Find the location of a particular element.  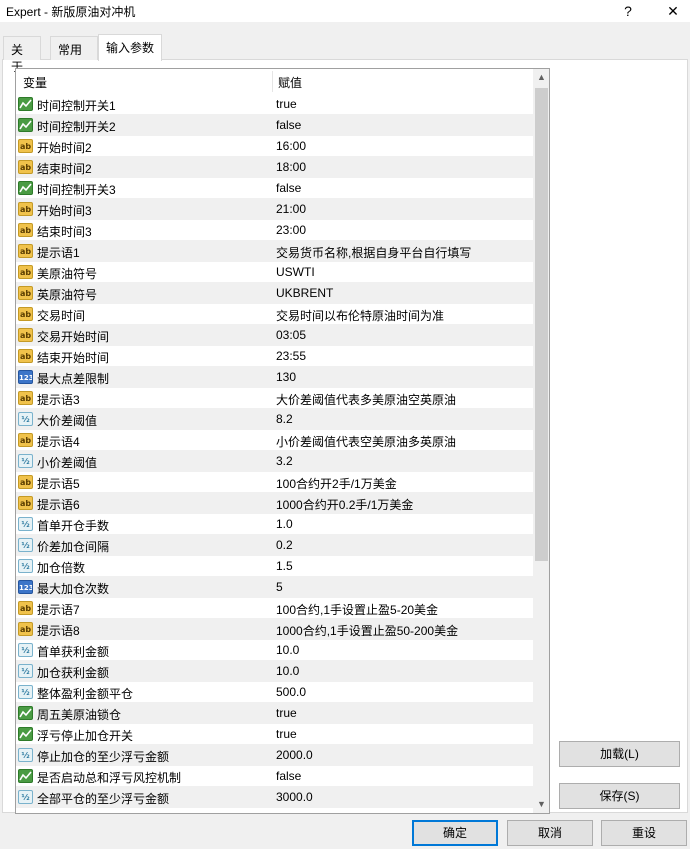

table-row: ab 交易时间 交易时间以布伦特原油时间为准 is located at coordinates (274, 314).